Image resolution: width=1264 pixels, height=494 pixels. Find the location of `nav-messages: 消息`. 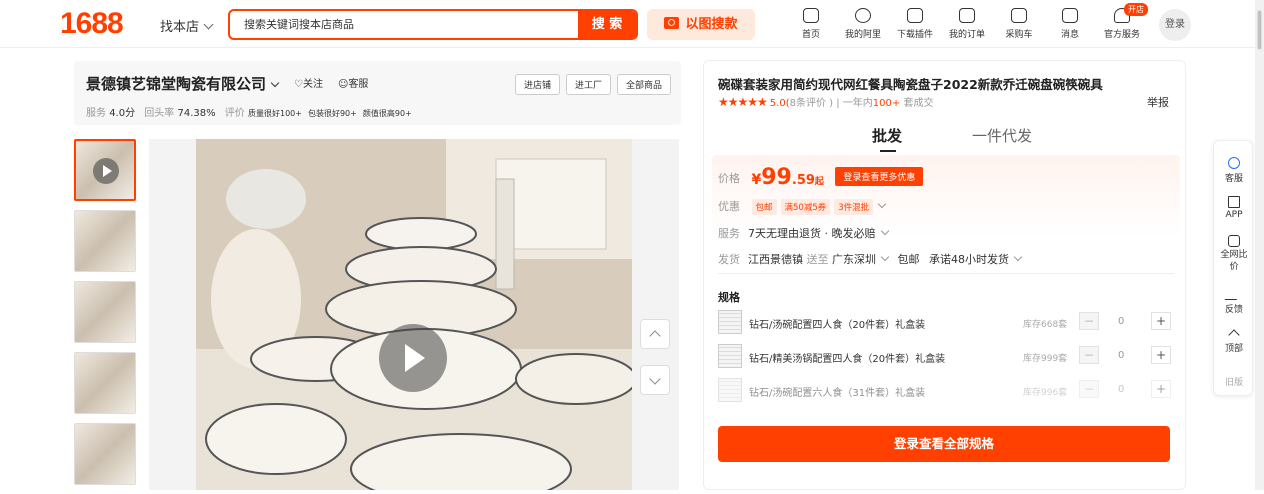

nav-messages: 消息 is located at coordinates (1070, 24).